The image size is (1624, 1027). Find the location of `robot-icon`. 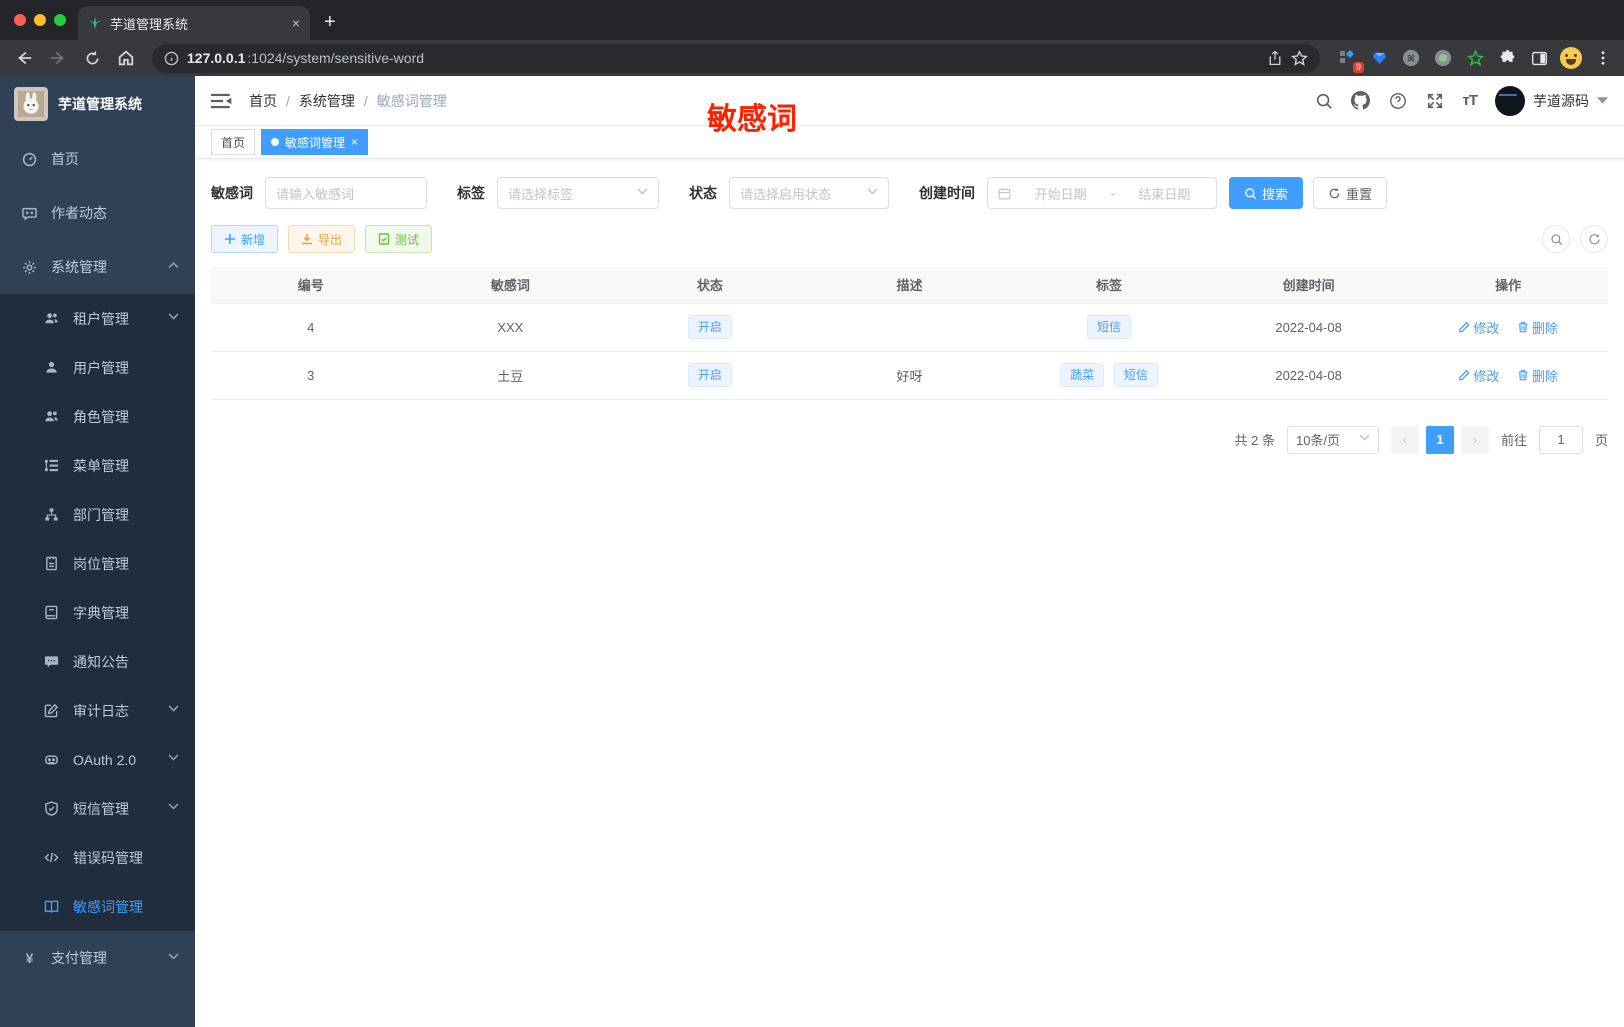

robot-icon is located at coordinates (51, 759).